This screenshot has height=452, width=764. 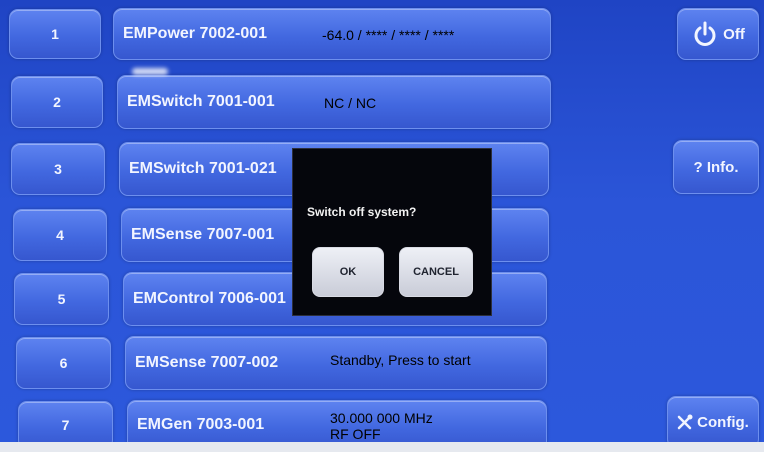 I want to click on info-button: ? Info., so click(x=716, y=167).